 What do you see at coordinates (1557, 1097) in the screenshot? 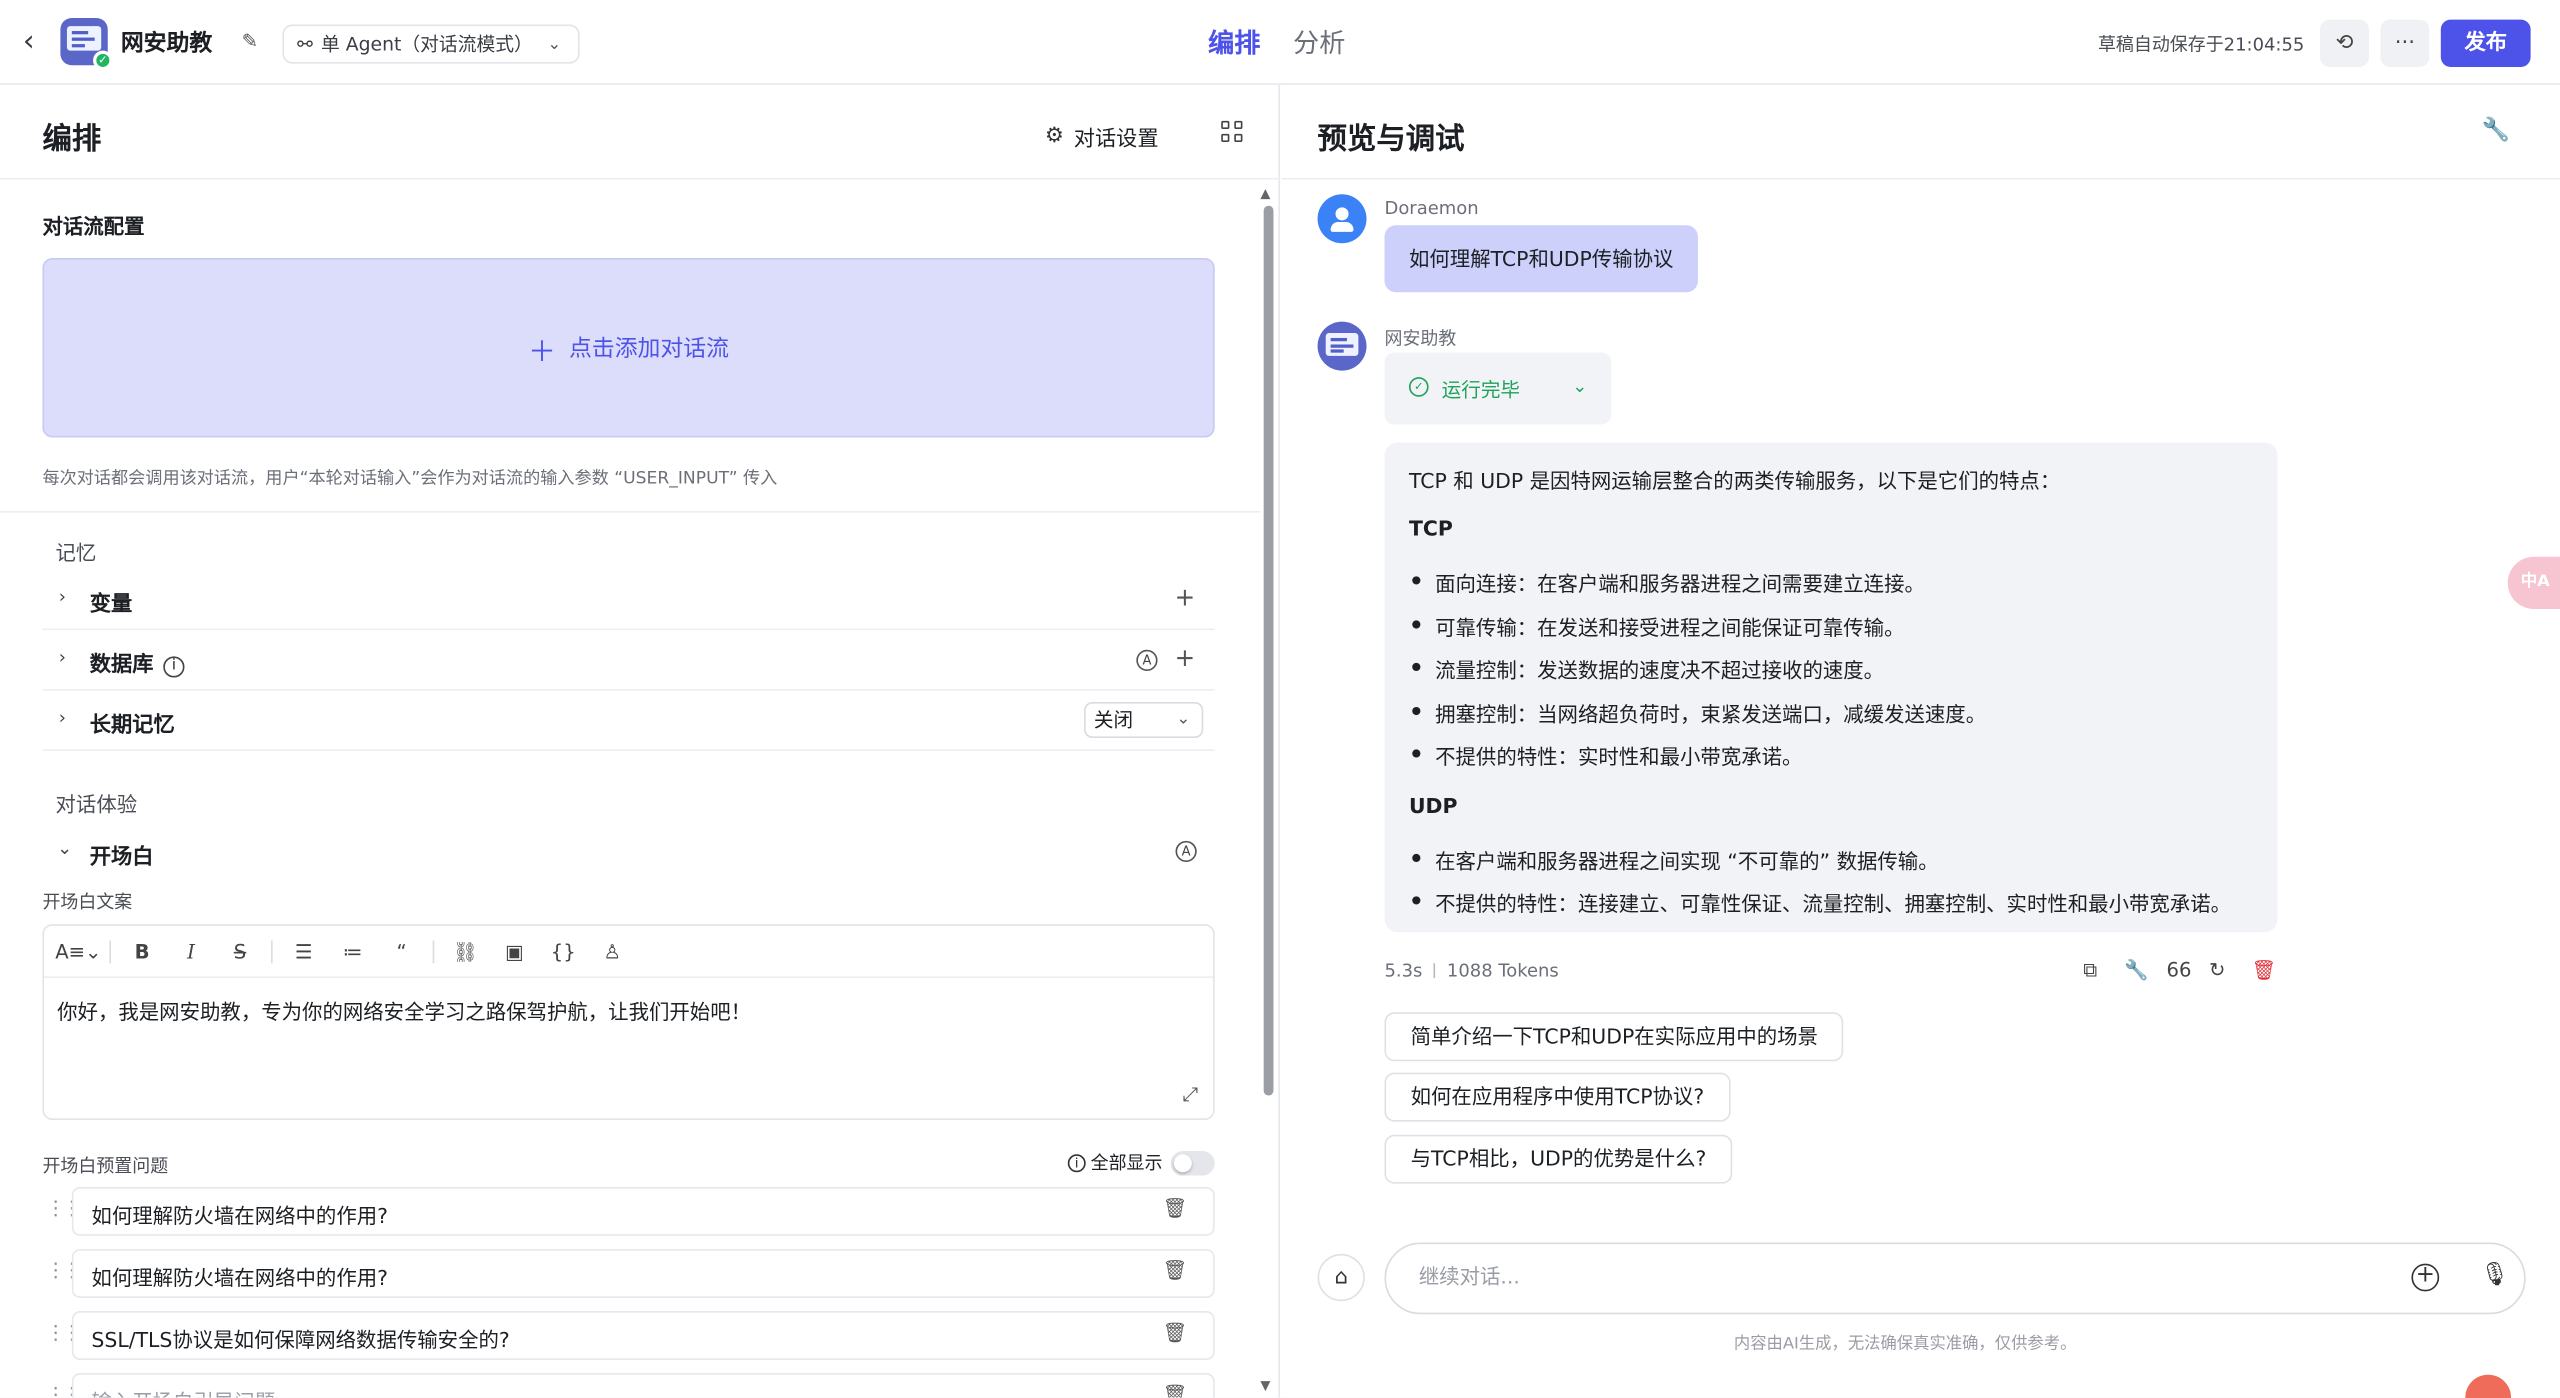
I see `suggestion-chip: 如何在应用程序中使用TCP协议?` at bounding box center [1557, 1097].